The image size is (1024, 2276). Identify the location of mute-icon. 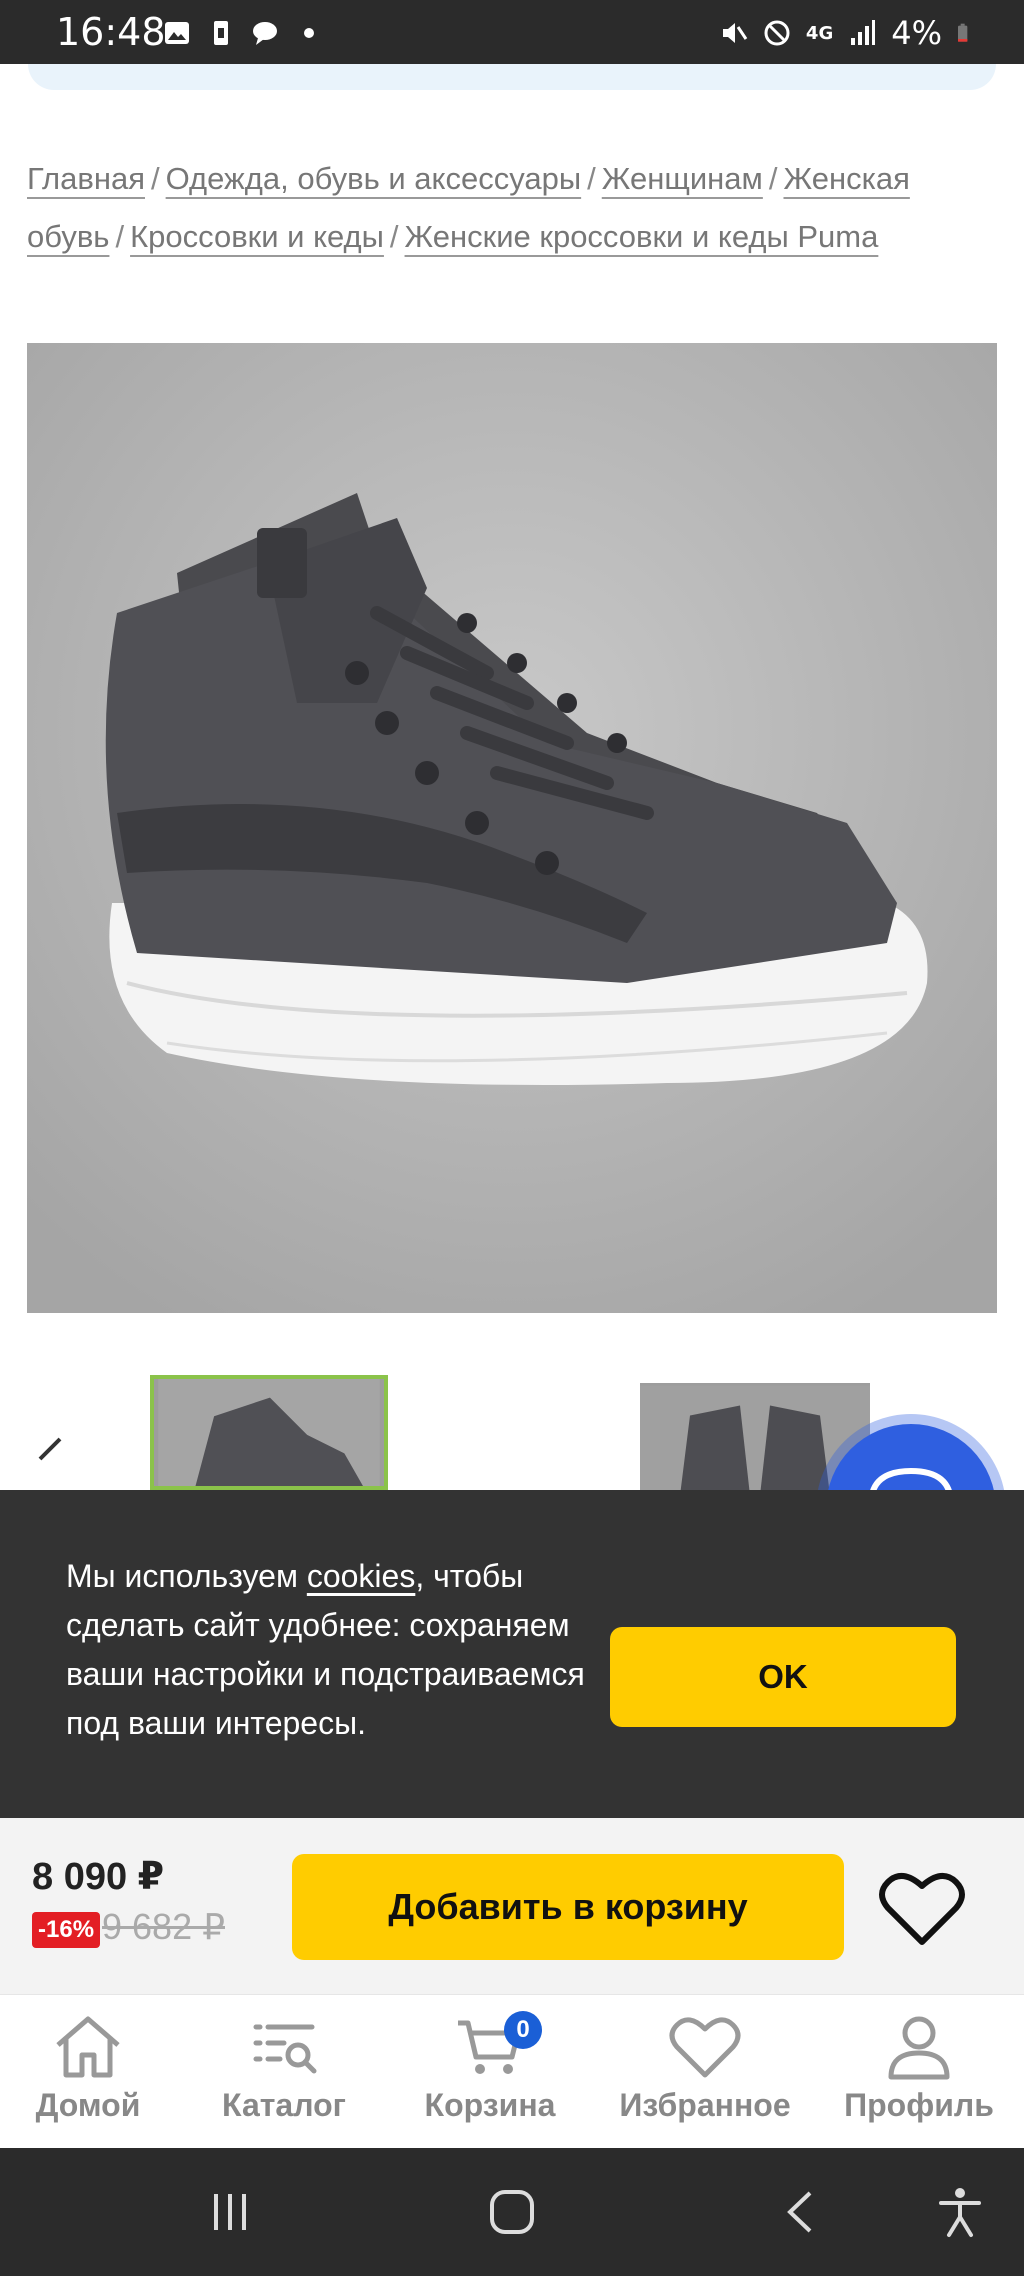
(735, 33).